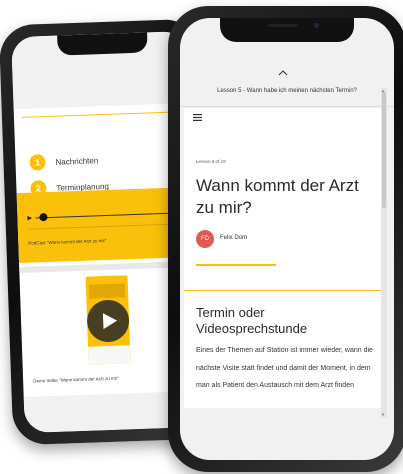 Image resolution: width=403 pixels, height=474 pixels. I want to click on page-title: Wann kommt der Arzt zu mir?, so click(277, 196).